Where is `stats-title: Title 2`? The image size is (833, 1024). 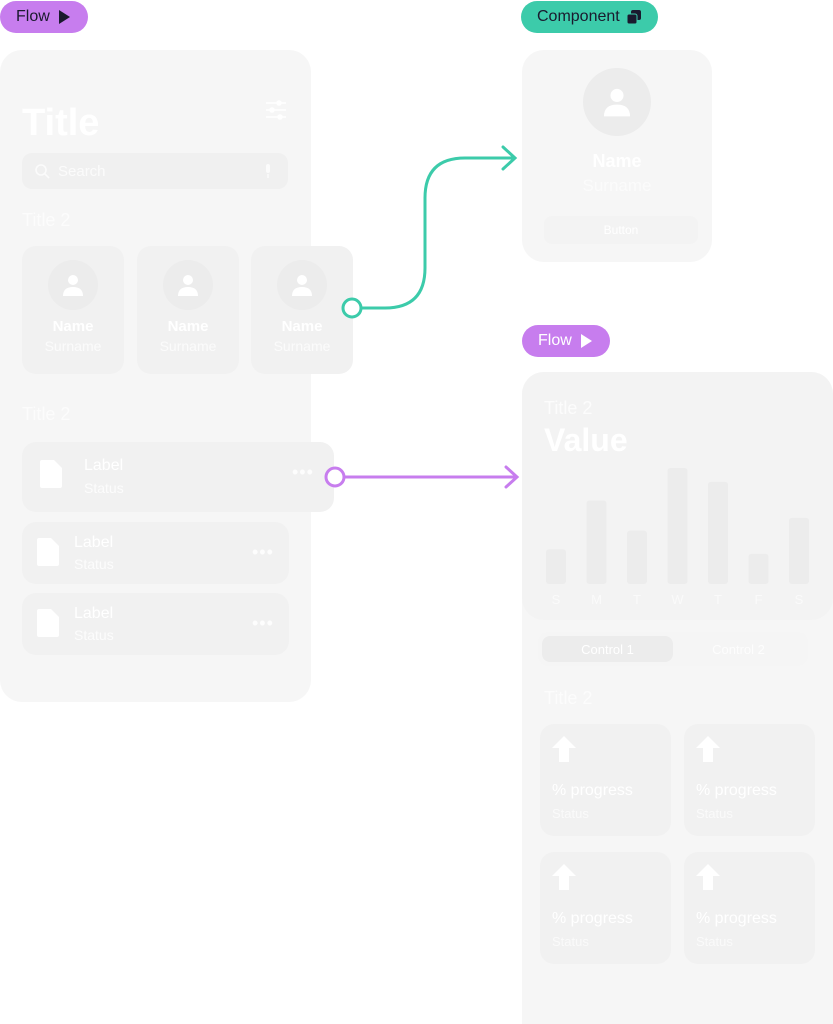 stats-title: Title 2 is located at coordinates (568, 698).